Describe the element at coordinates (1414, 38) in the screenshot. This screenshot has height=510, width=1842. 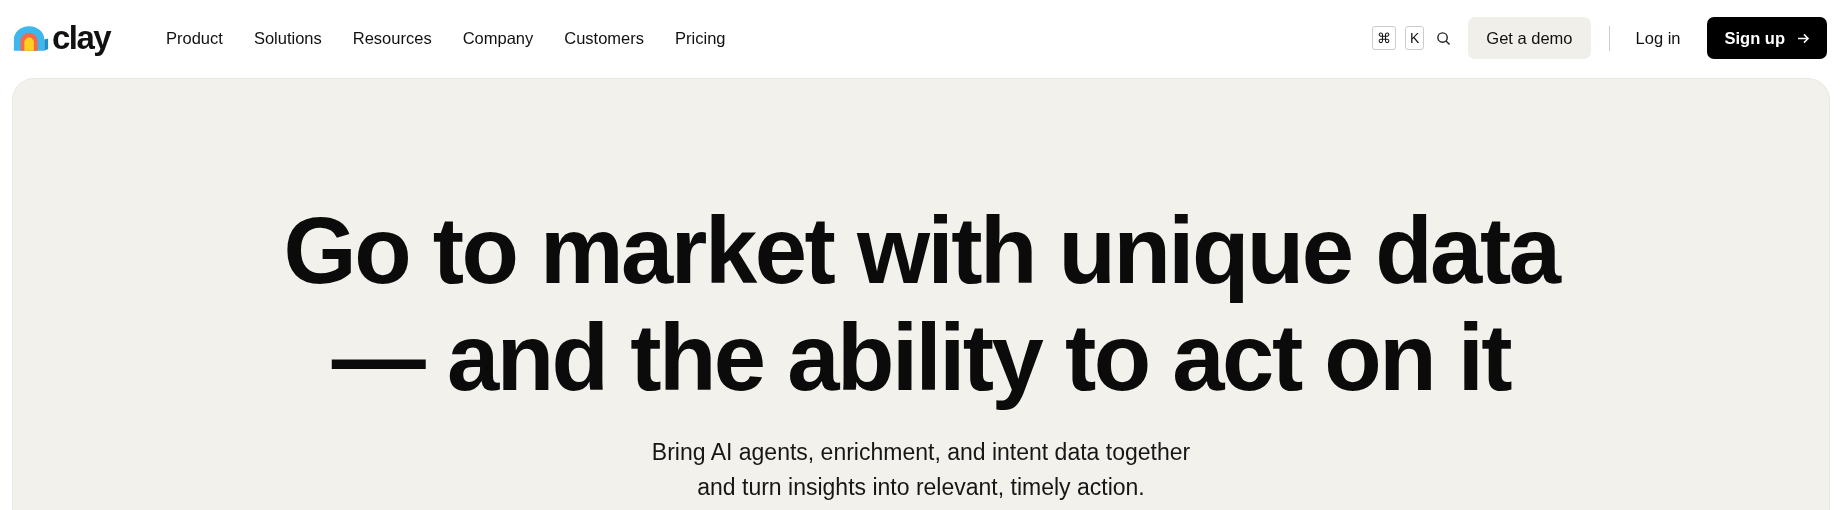
I see `keyboard-key: K` at that location.